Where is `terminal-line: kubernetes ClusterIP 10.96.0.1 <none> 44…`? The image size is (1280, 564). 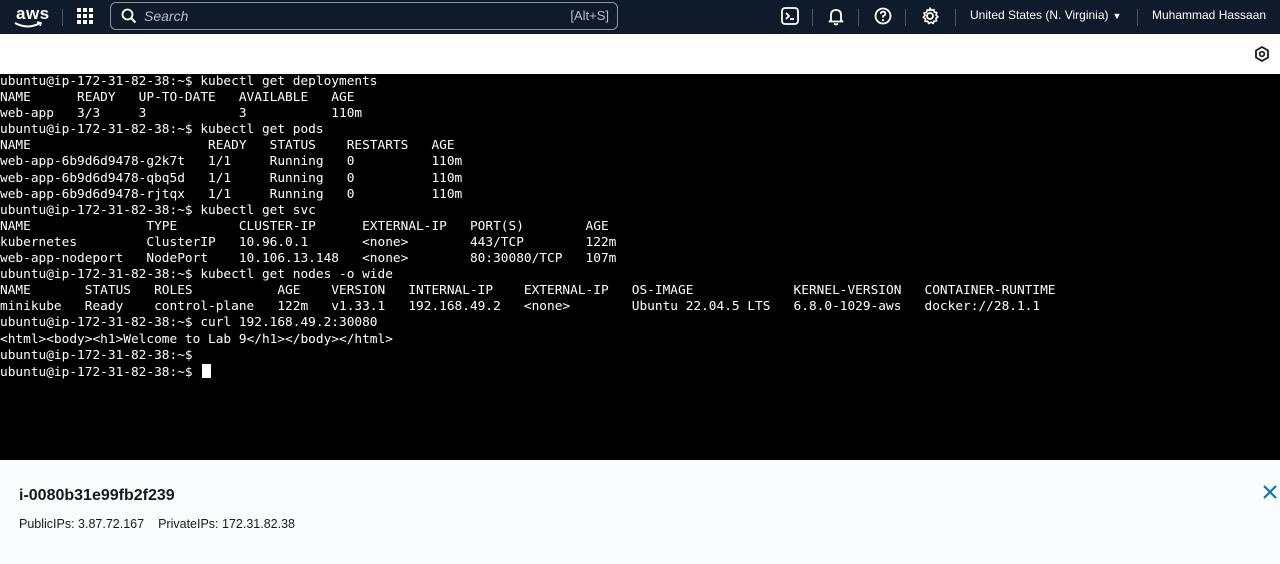 terminal-line: kubernetes ClusterIP 10.96.0.1 <none> 44… is located at coordinates (308, 242).